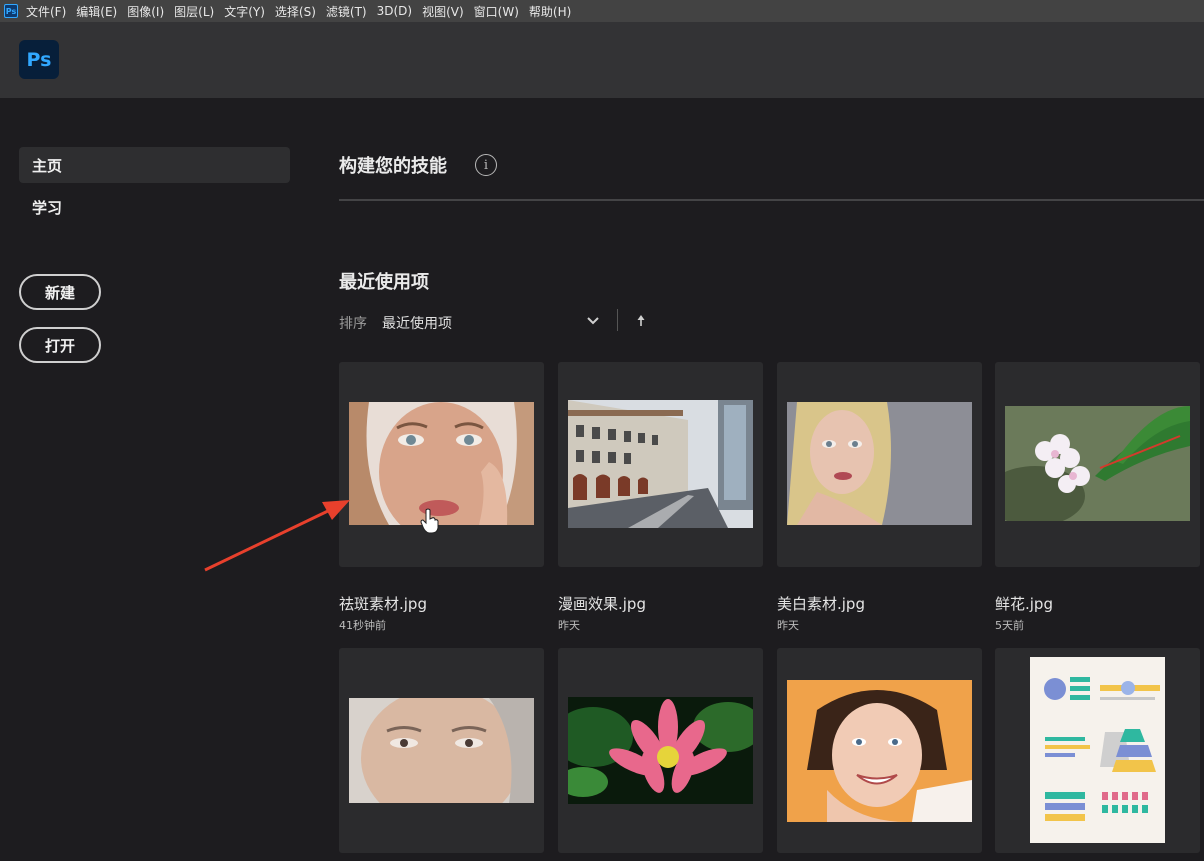 Image resolution: width=1204 pixels, height=861 pixels. I want to click on menu-view: 视图(V), so click(443, 11).